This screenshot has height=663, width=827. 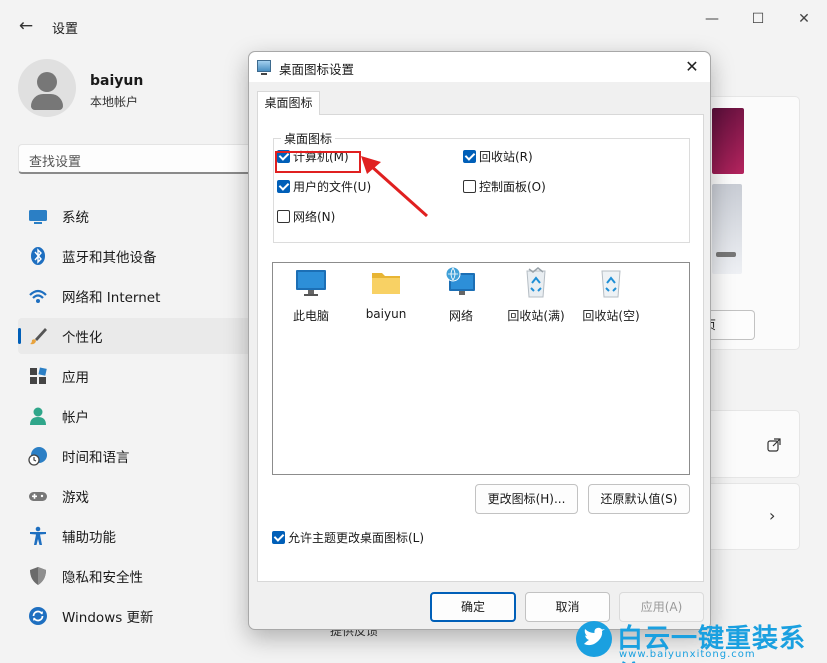 What do you see at coordinates (65, 29) in the screenshot?
I see `app-title: 设置` at bounding box center [65, 29].